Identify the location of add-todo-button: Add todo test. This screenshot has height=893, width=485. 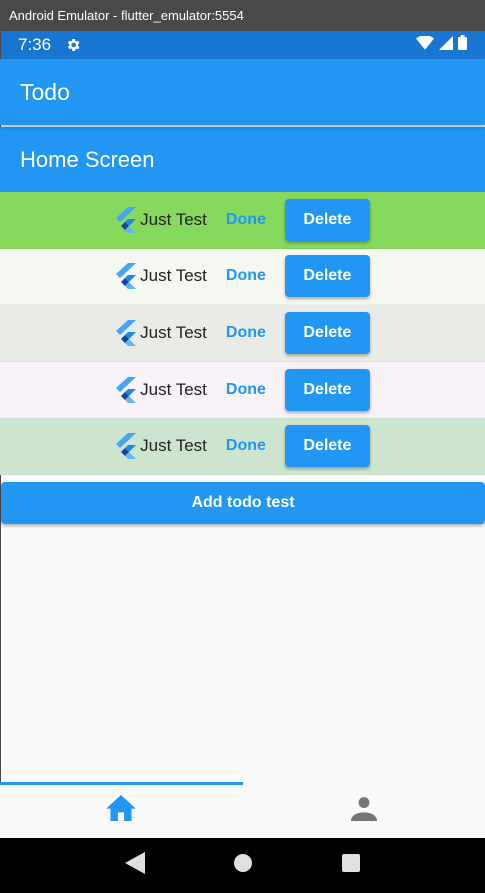
(243, 503).